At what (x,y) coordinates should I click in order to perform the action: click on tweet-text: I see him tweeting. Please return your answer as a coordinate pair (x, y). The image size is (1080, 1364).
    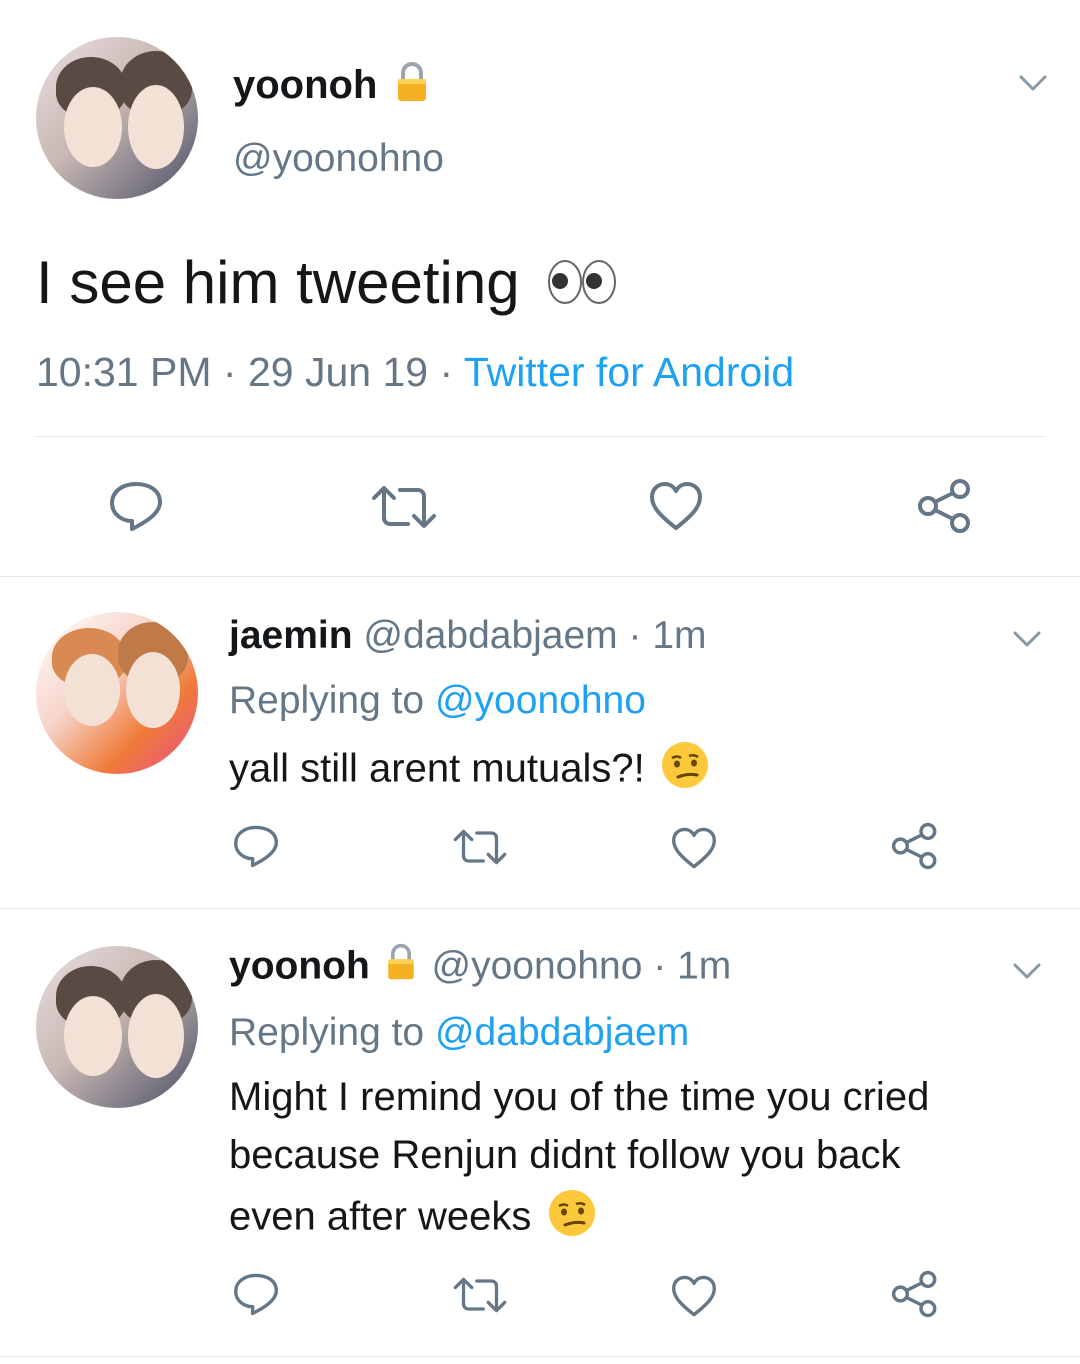
    Looking at the image, I should click on (278, 282).